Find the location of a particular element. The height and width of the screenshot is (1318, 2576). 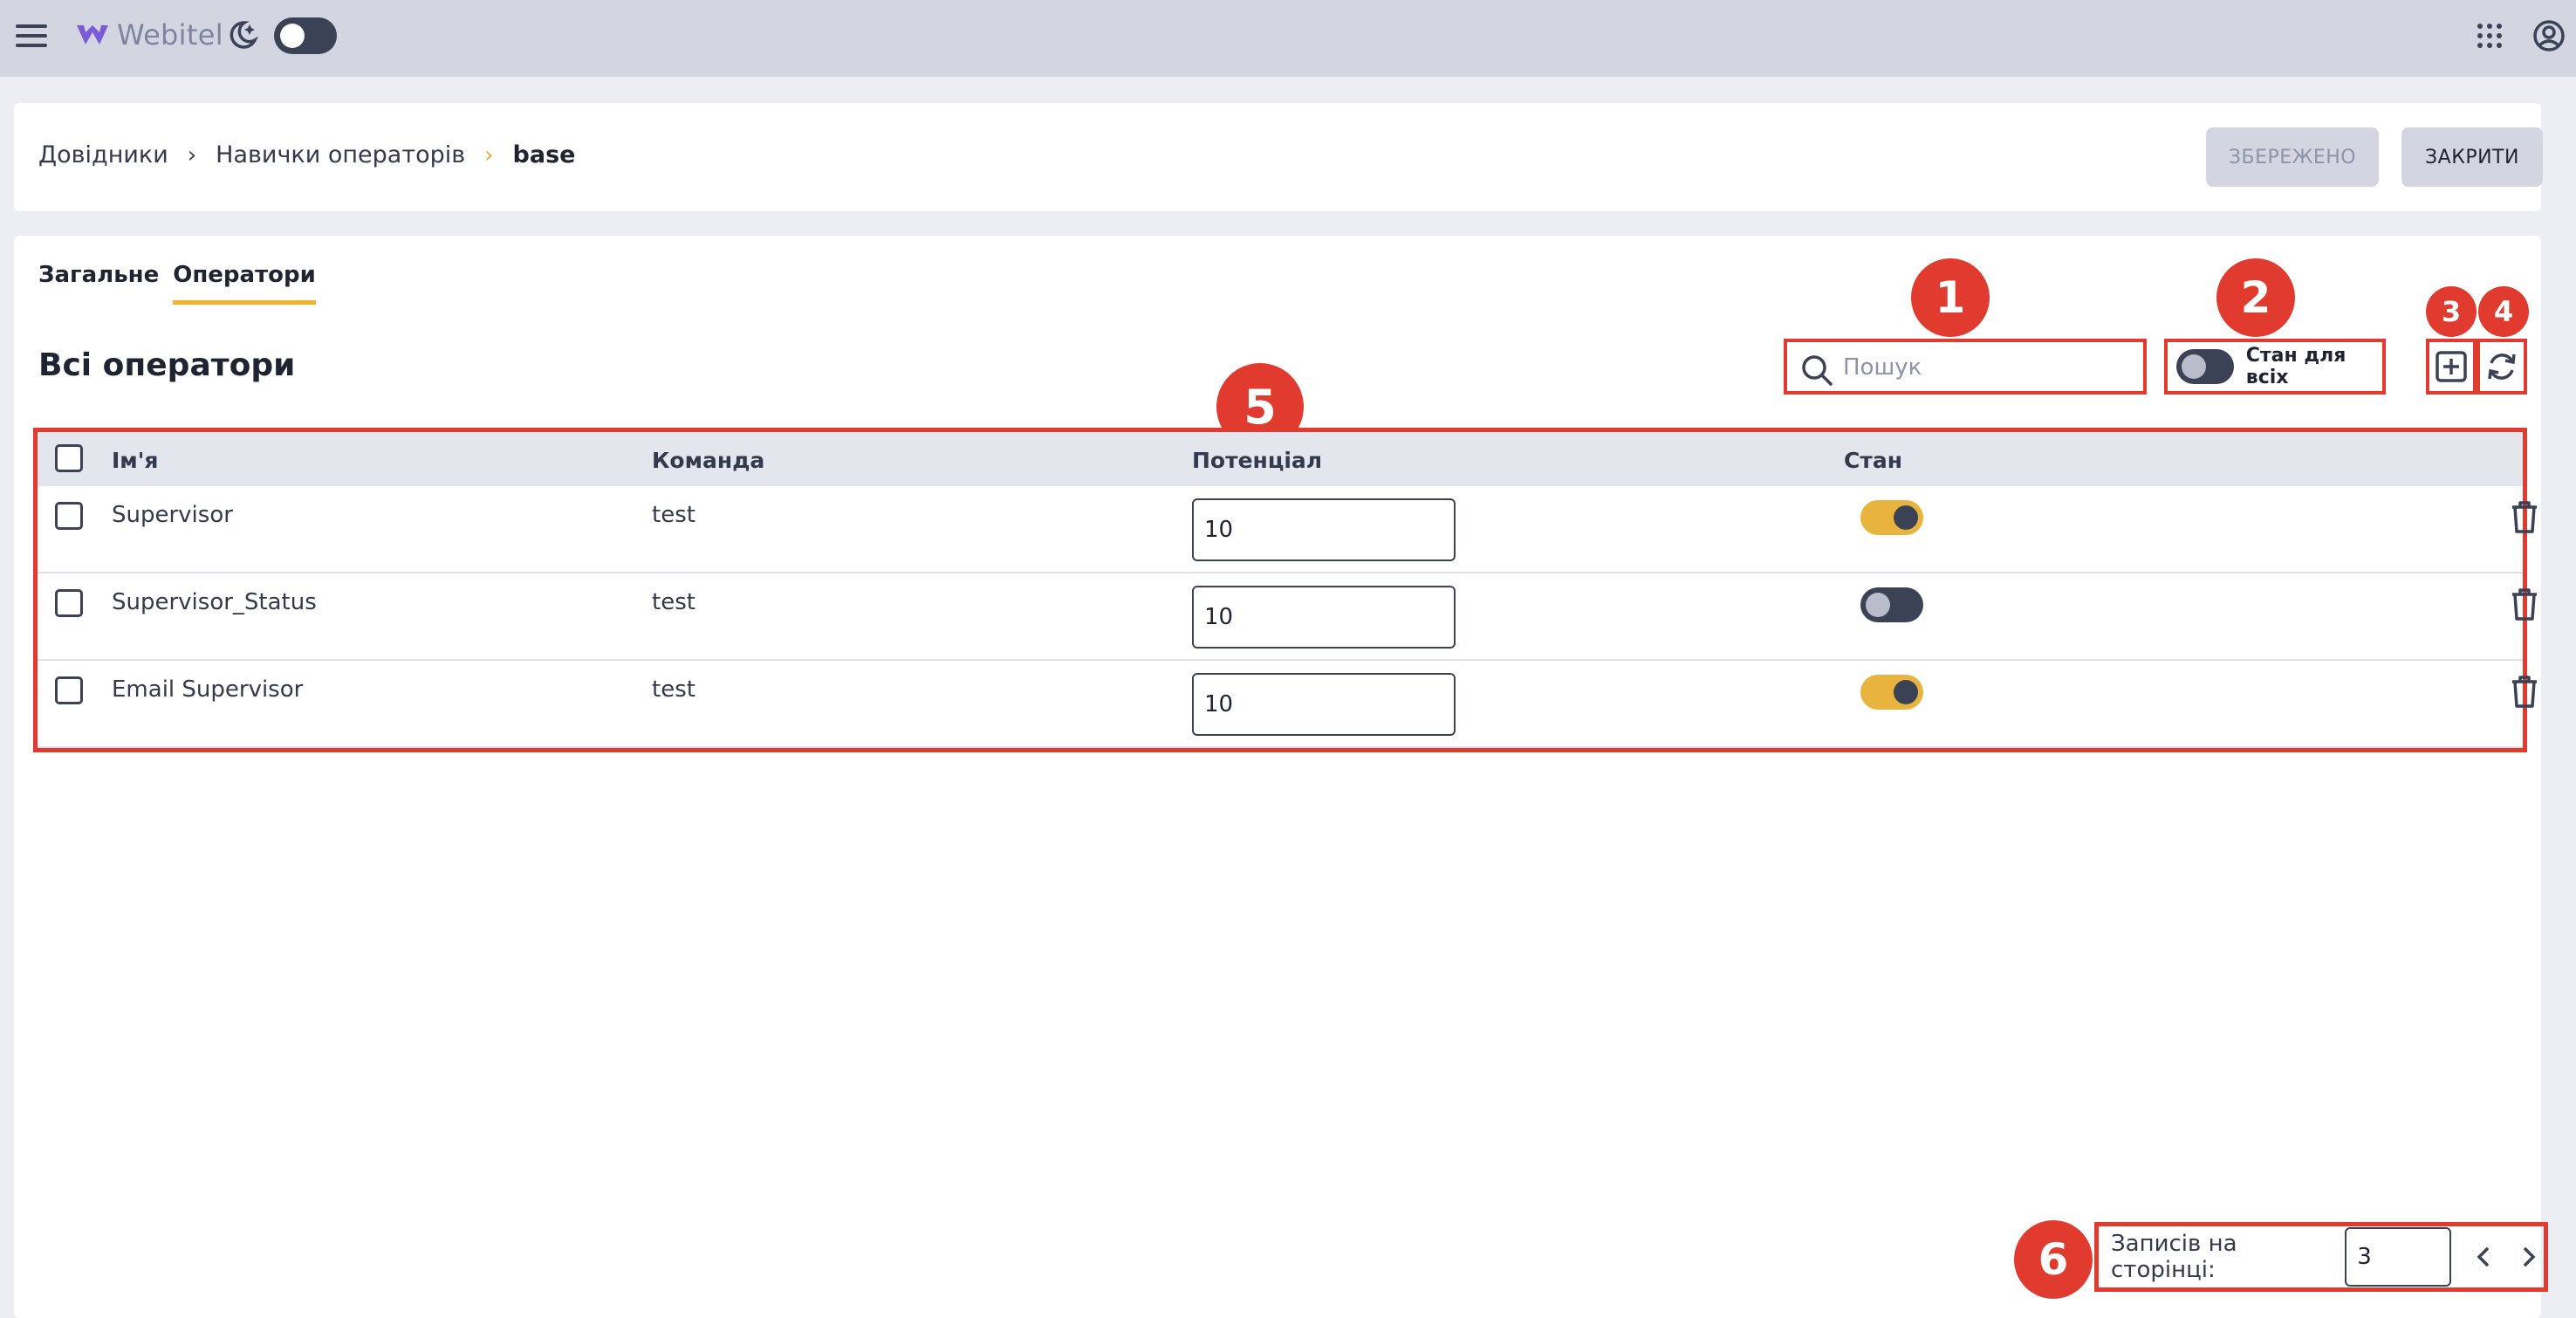

tab-general: Загальне is located at coordinates (99, 283).